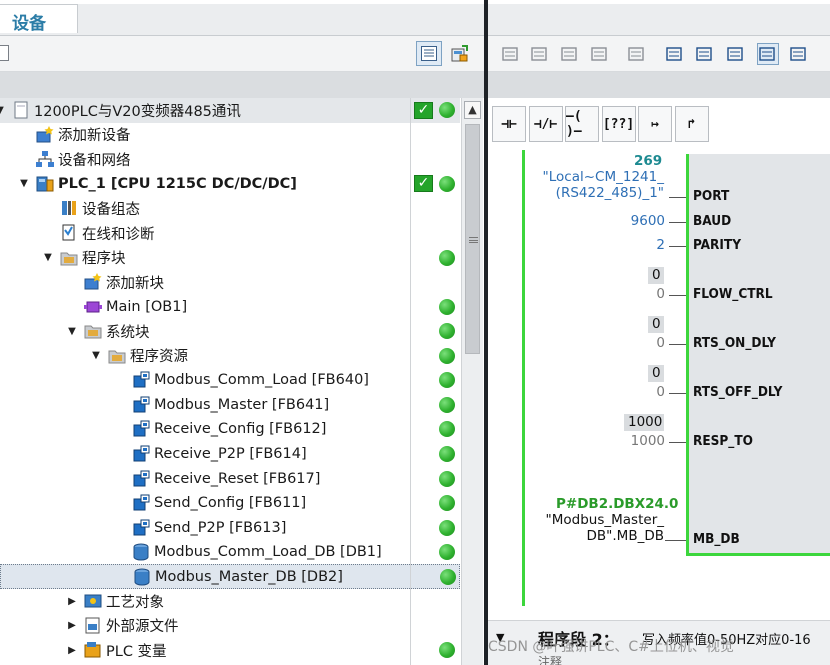 This screenshot has height=665, width=830. Describe the element at coordinates (472, 239) in the screenshot. I see `scroll-thumb` at that location.